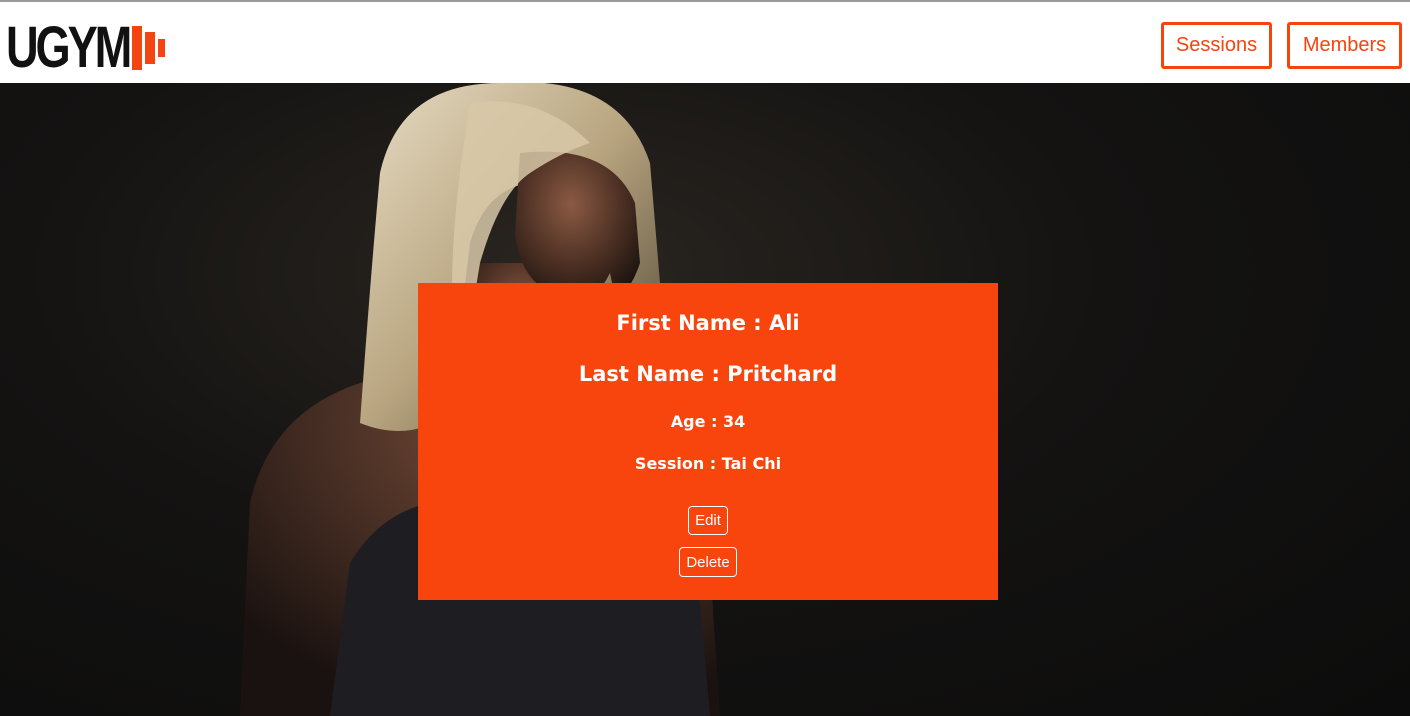  I want to click on site-header: UGYM Sessions Members, so click(705, 42).